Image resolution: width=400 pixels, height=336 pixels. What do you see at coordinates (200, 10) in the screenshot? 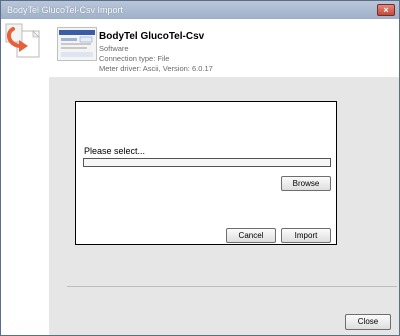
I see `title-bar: BodyTel GlucoTel-Csv Import ×` at bounding box center [200, 10].